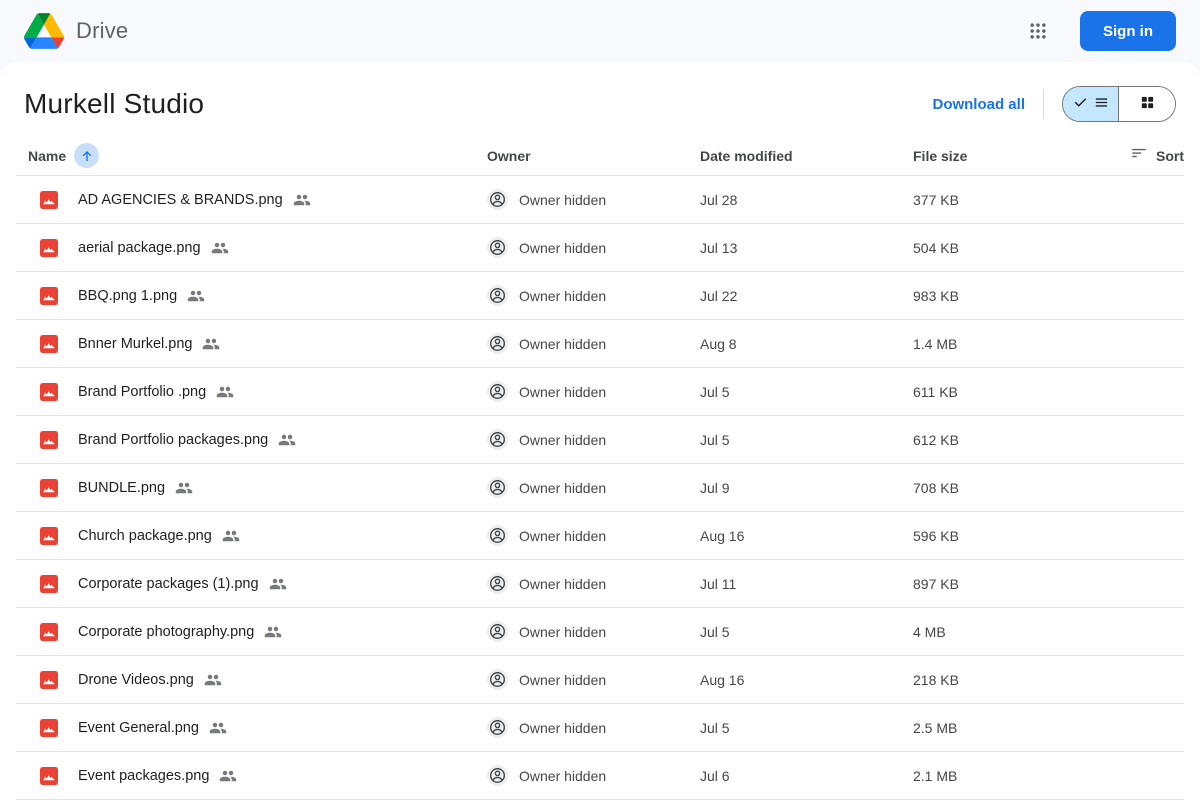  What do you see at coordinates (1170, 155) in the screenshot?
I see `sort-label: Sort` at bounding box center [1170, 155].